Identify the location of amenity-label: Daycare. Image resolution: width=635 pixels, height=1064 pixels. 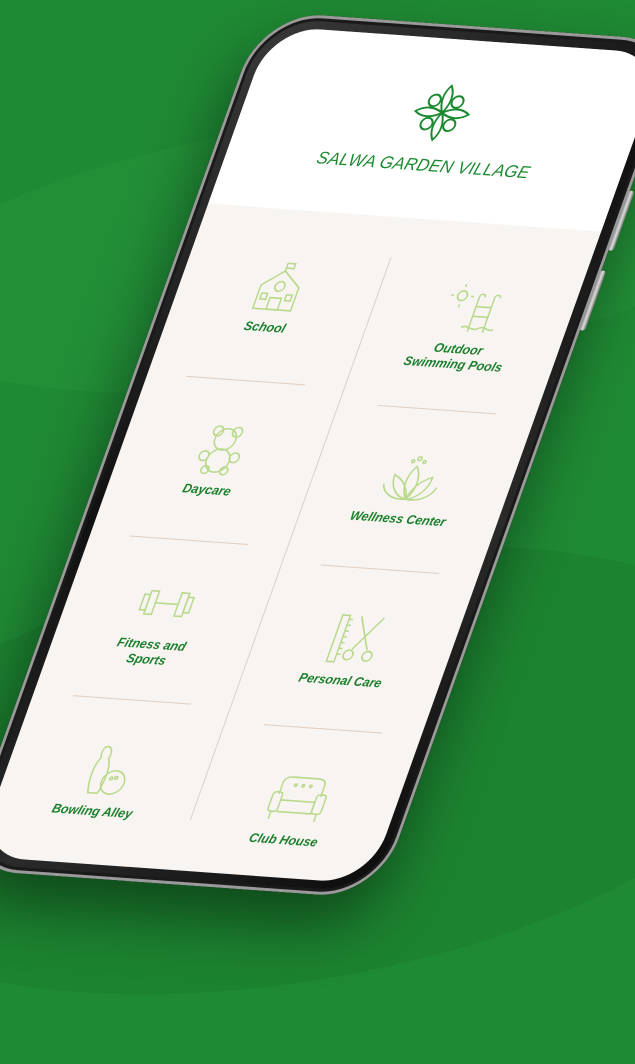
(207, 490).